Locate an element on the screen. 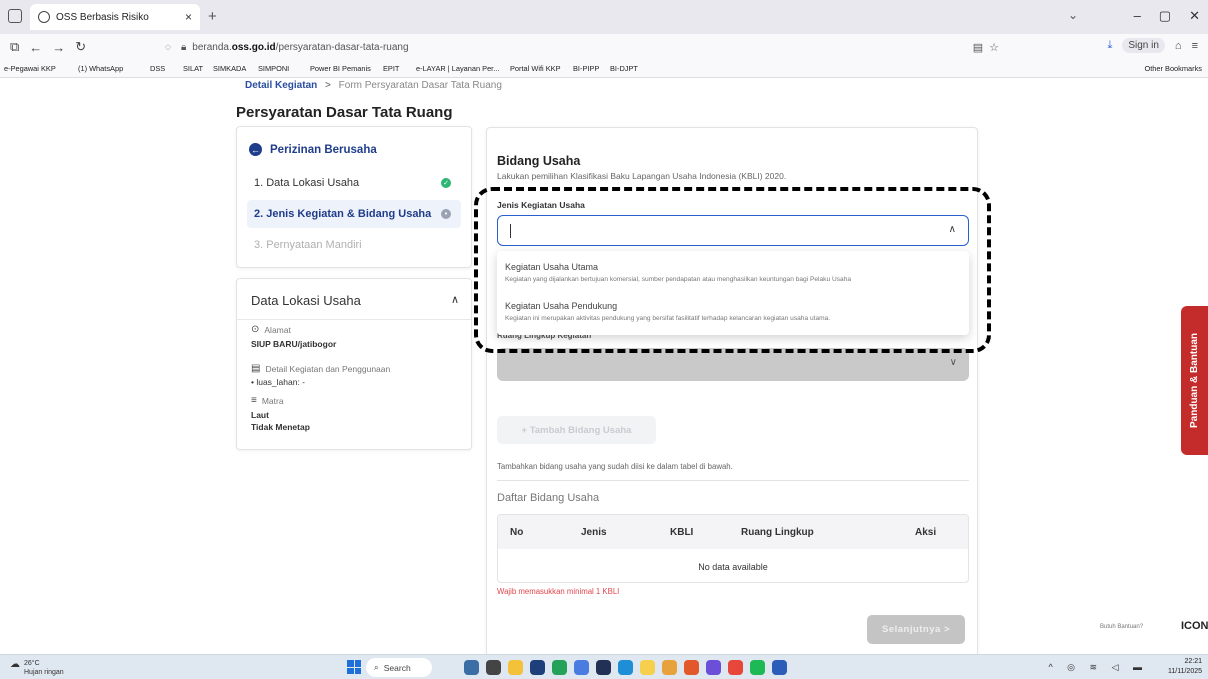  close-window-icon: ✕ is located at coordinates (1194, 16).